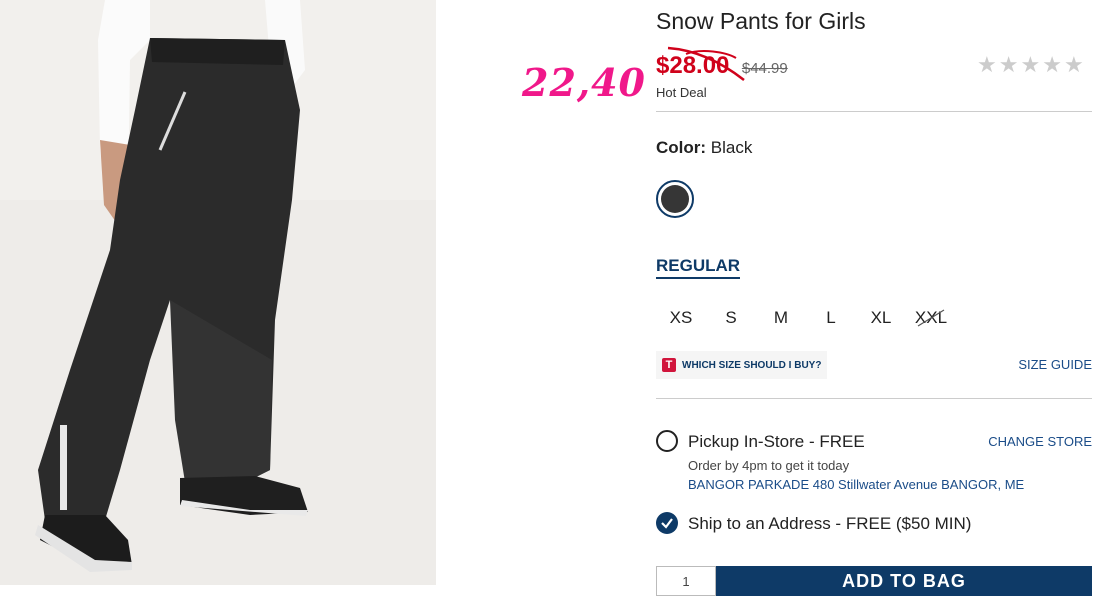 Image resolution: width=1100 pixels, height=597 pixels. Describe the element at coordinates (698, 267) in the screenshot. I see `fit-tab-regular: REGULAR` at that location.